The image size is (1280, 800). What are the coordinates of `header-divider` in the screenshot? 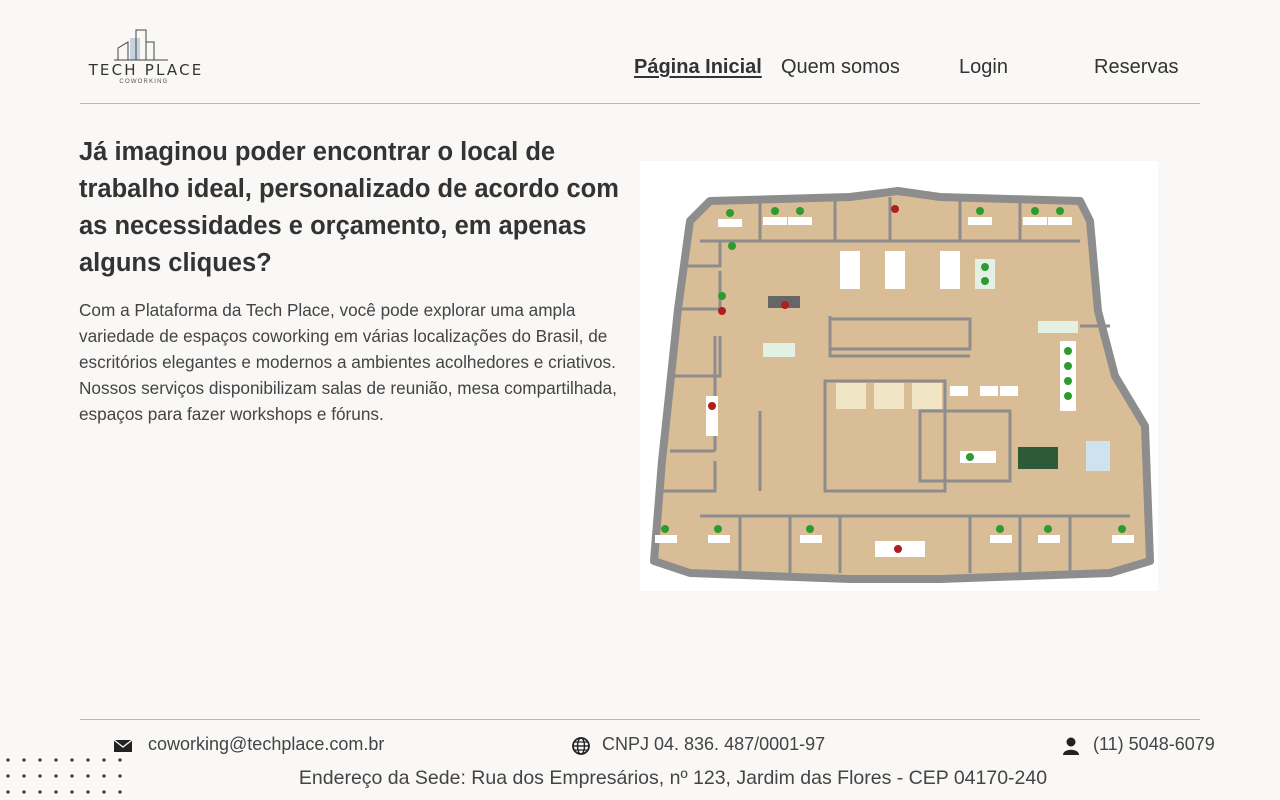 It's located at (640, 103).